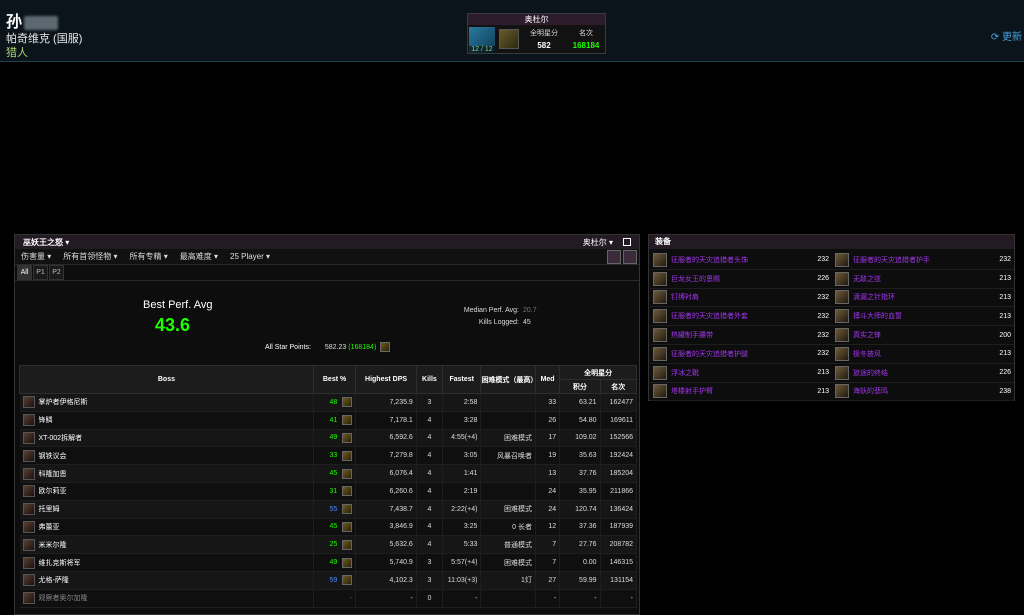 The image size is (1024, 615). What do you see at coordinates (328, 456) in the screenshot?
I see `table-row: 钢铁议会 33 7,279.8 4 3:05 风暴召唤者 19 35.63 192424` at bounding box center [328, 456].